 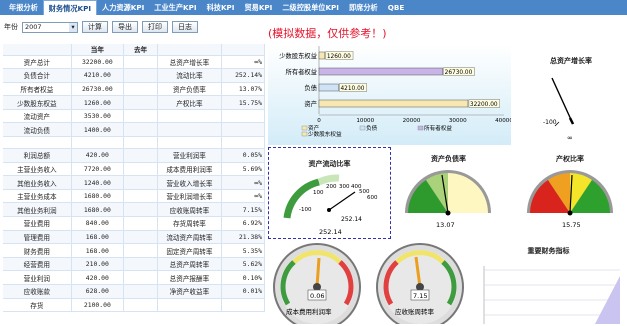 I want to click on liquidity-value-readout: 252.14, so click(x=330, y=232).